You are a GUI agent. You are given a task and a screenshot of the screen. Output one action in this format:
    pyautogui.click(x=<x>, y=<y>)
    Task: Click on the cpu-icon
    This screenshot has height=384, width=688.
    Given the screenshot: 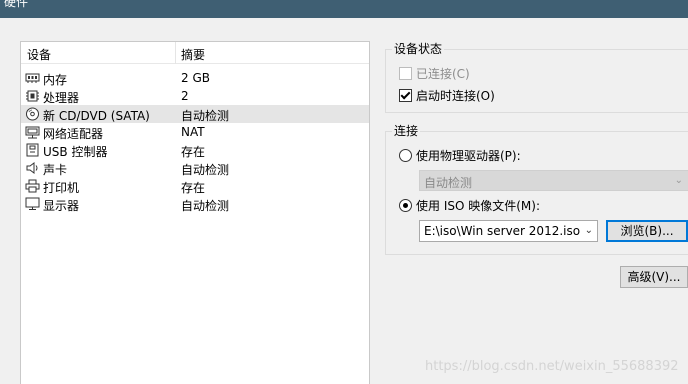 What is the action you would take?
    pyautogui.click(x=32, y=96)
    